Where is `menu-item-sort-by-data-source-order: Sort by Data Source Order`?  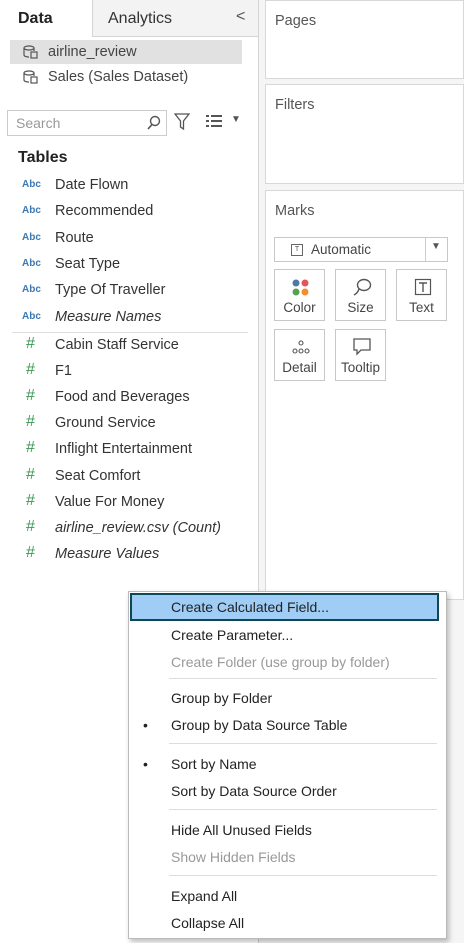
menu-item-sort-by-data-source-order: Sort by Data Source Order is located at coordinates (287, 791).